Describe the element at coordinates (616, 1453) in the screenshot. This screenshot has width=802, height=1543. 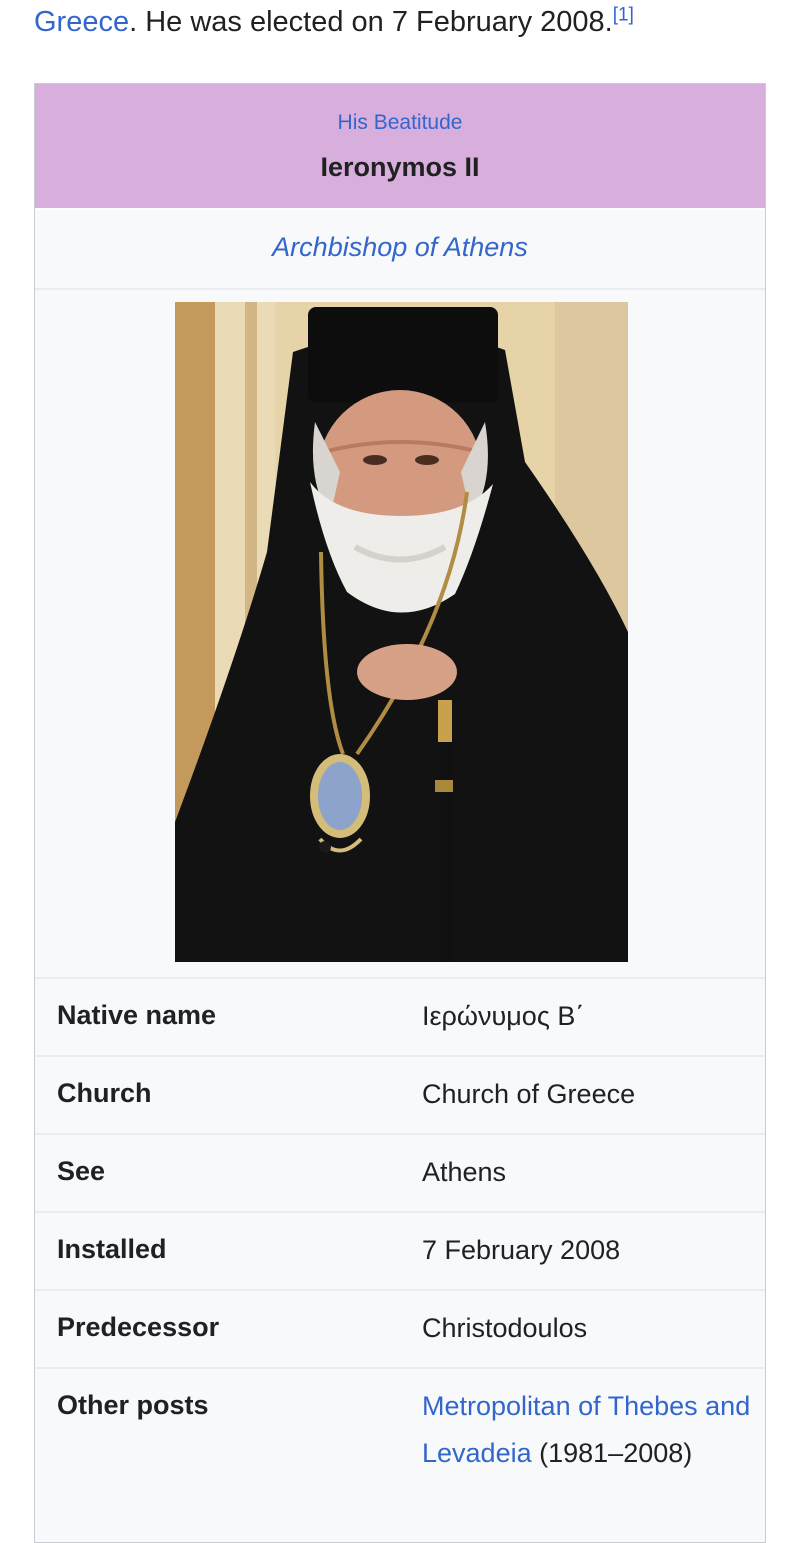
I see `other-posts-years: (1981–2008)` at that location.